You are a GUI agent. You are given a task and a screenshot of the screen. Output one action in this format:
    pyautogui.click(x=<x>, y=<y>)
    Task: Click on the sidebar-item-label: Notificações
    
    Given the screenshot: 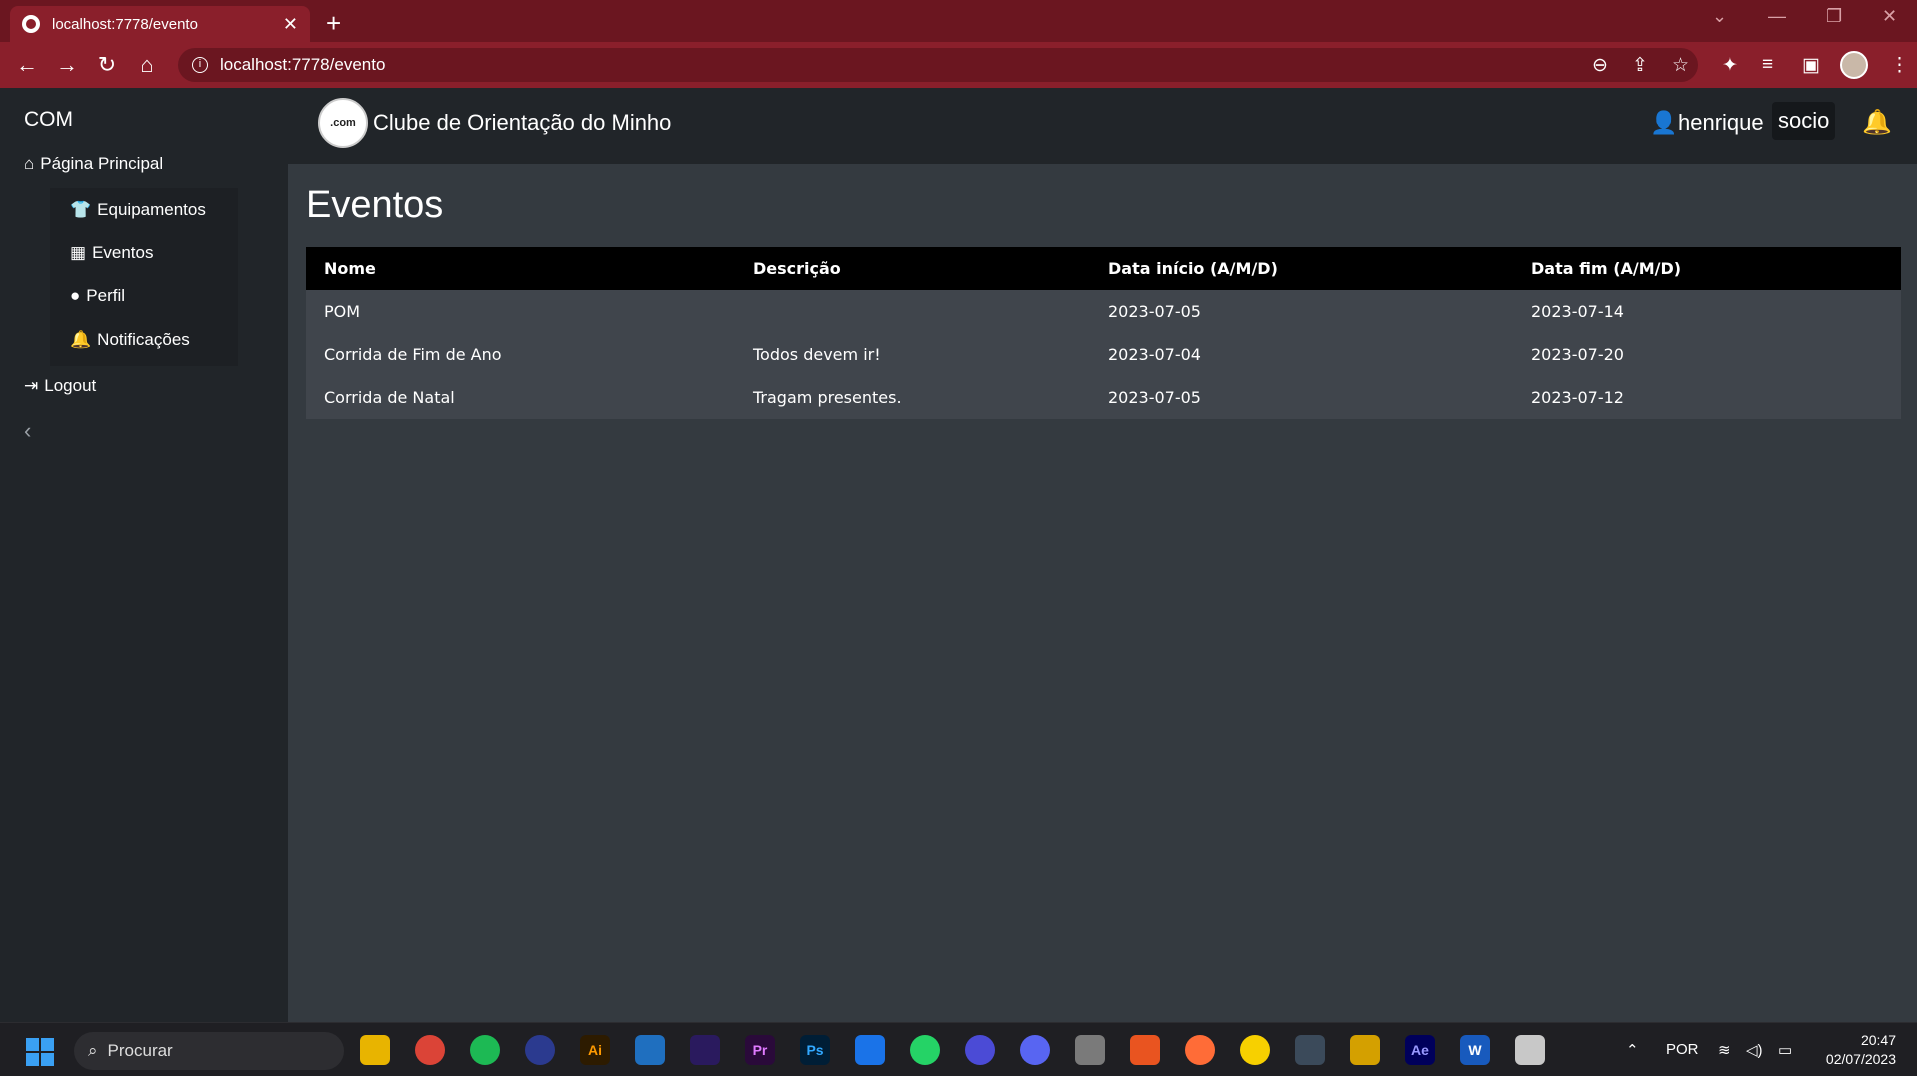 What is the action you would take?
    pyautogui.click(x=143, y=339)
    